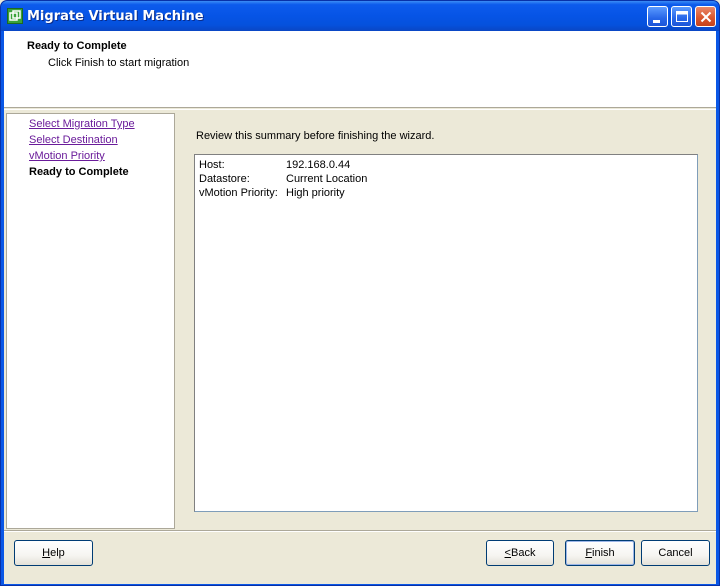 The image size is (720, 586). I want to click on help-button: Help, so click(53, 553).